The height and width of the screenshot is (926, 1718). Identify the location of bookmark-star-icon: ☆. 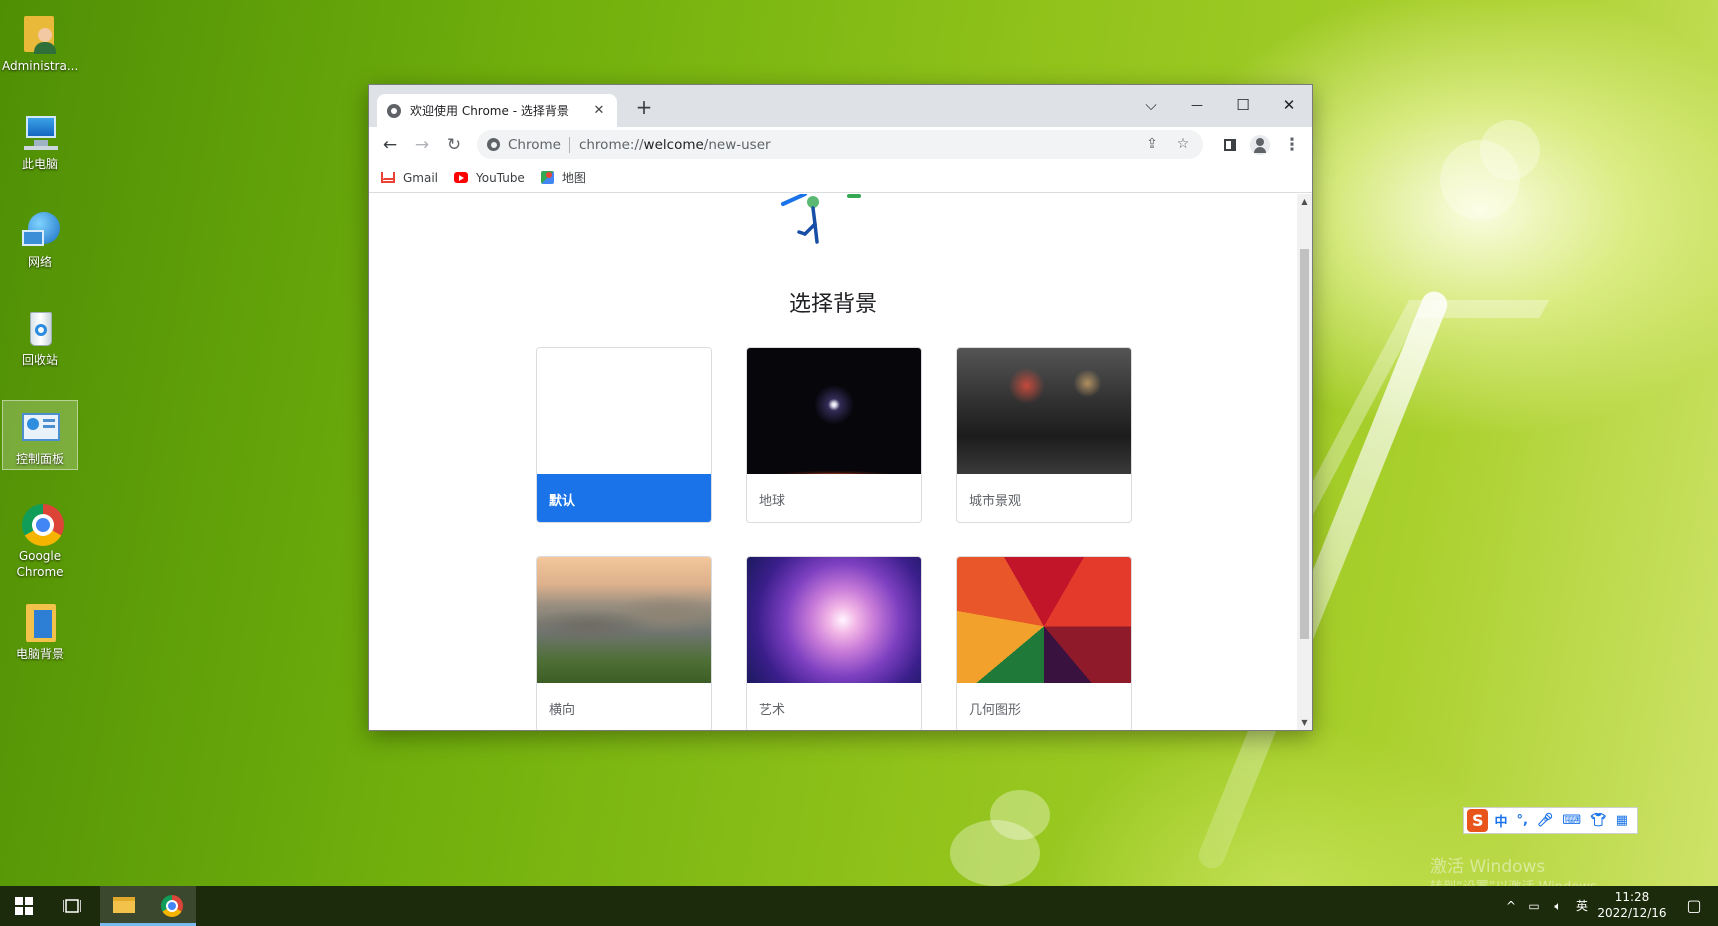
(1183, 144).